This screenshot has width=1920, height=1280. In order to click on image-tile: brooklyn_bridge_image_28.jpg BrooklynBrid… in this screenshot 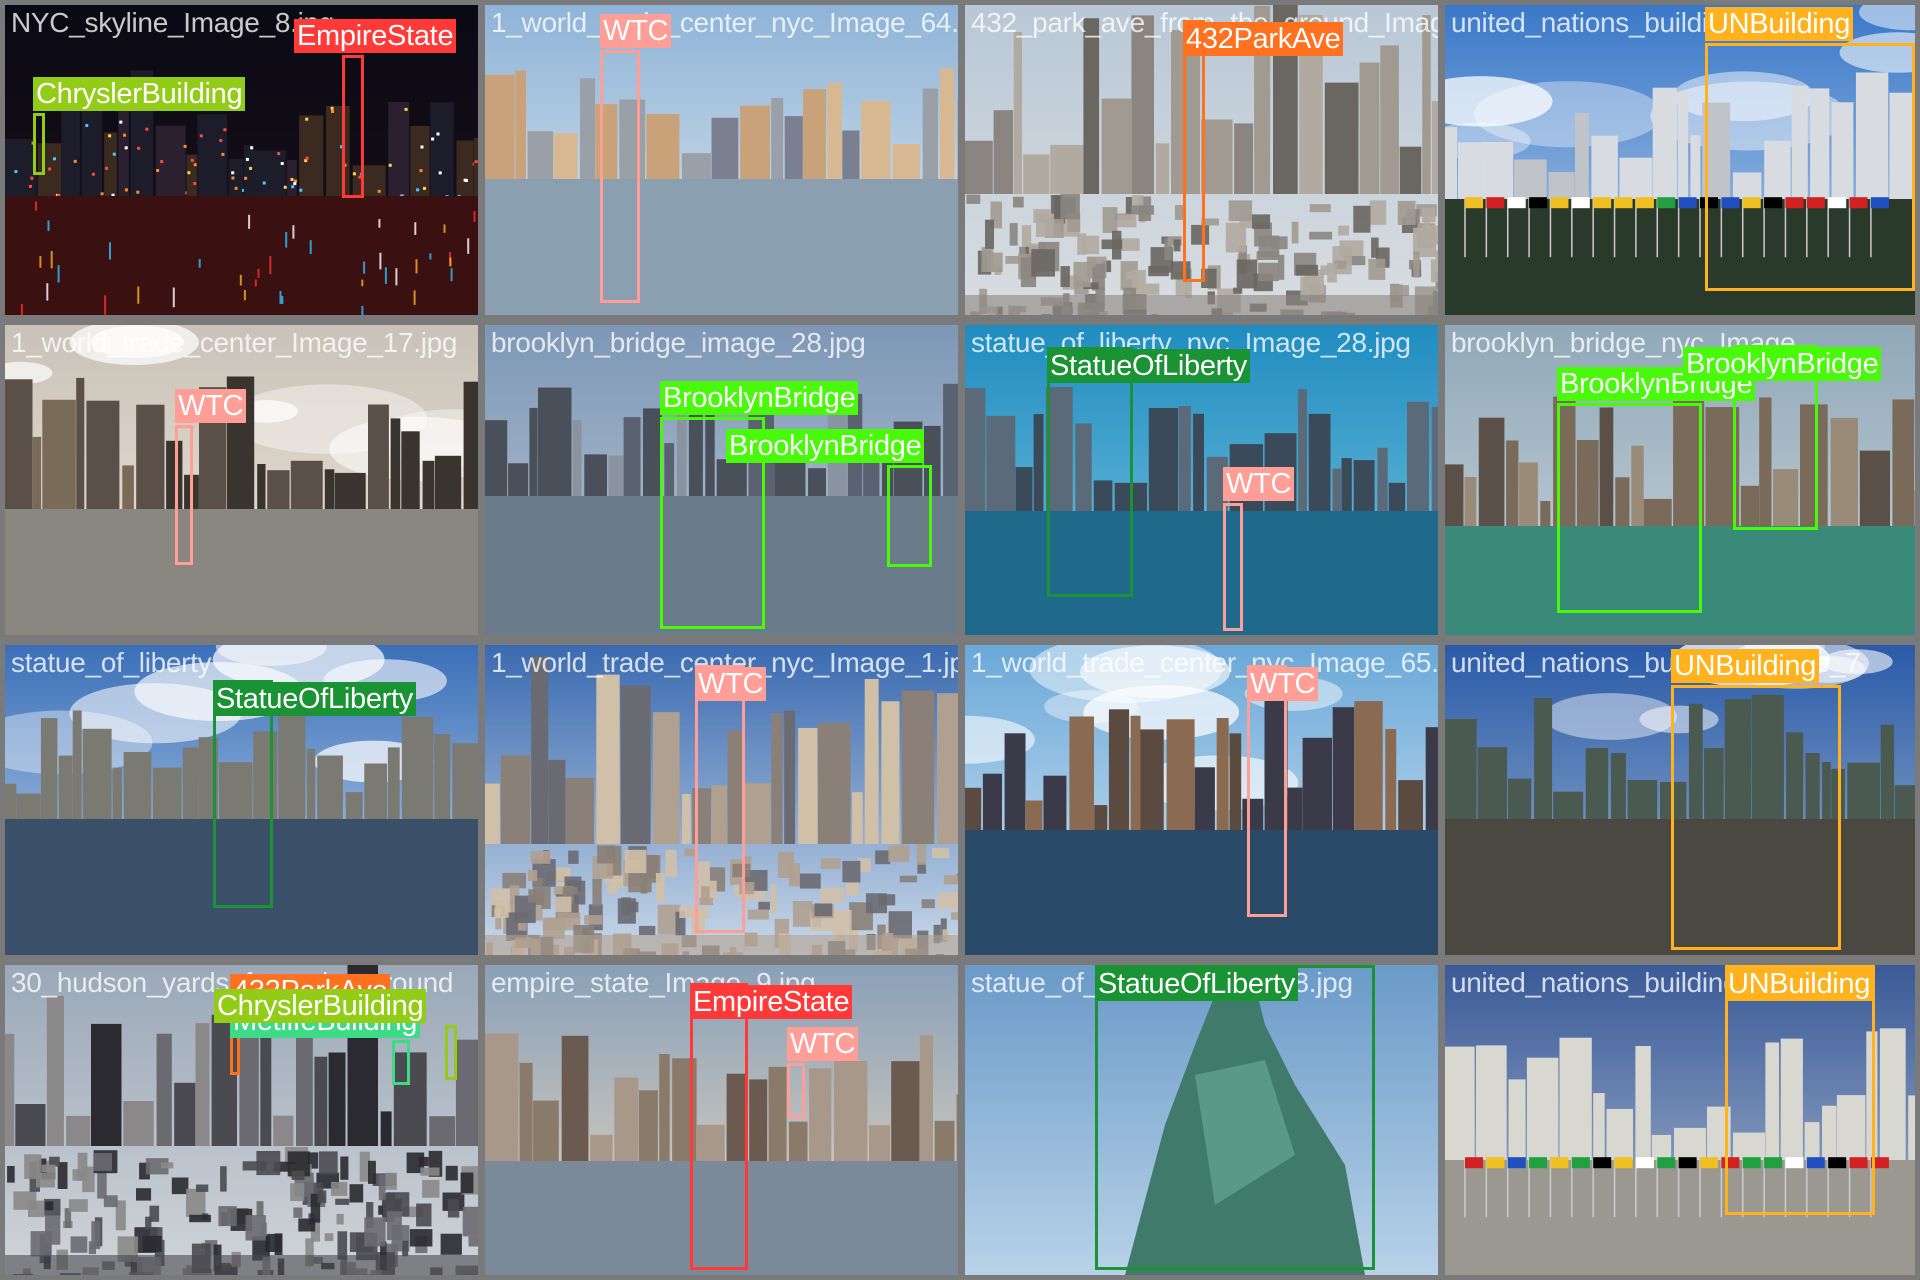, I will do `click(721, 480)`.